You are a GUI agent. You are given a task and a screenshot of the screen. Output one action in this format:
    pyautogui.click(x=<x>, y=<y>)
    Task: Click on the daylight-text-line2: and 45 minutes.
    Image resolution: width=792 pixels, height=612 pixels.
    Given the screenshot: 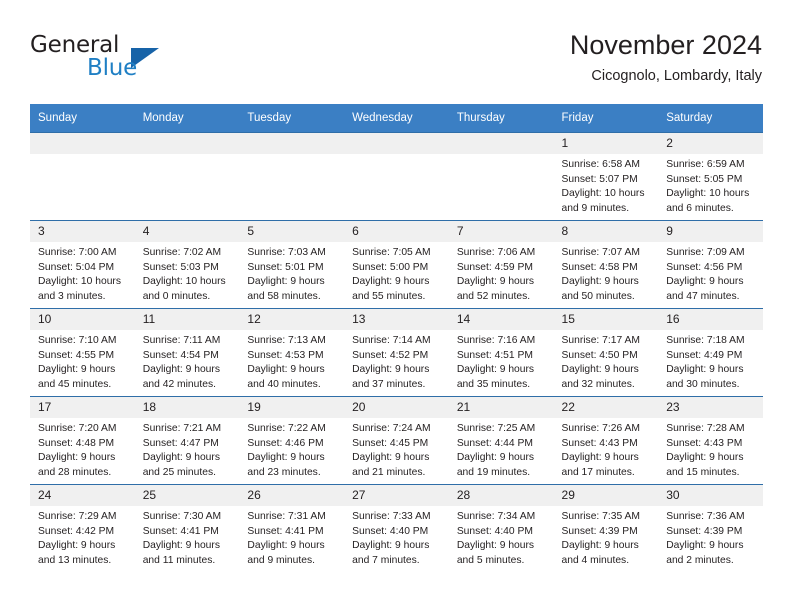 What is the action you would take?
    pyautogui.click(x=75, y=384)
    